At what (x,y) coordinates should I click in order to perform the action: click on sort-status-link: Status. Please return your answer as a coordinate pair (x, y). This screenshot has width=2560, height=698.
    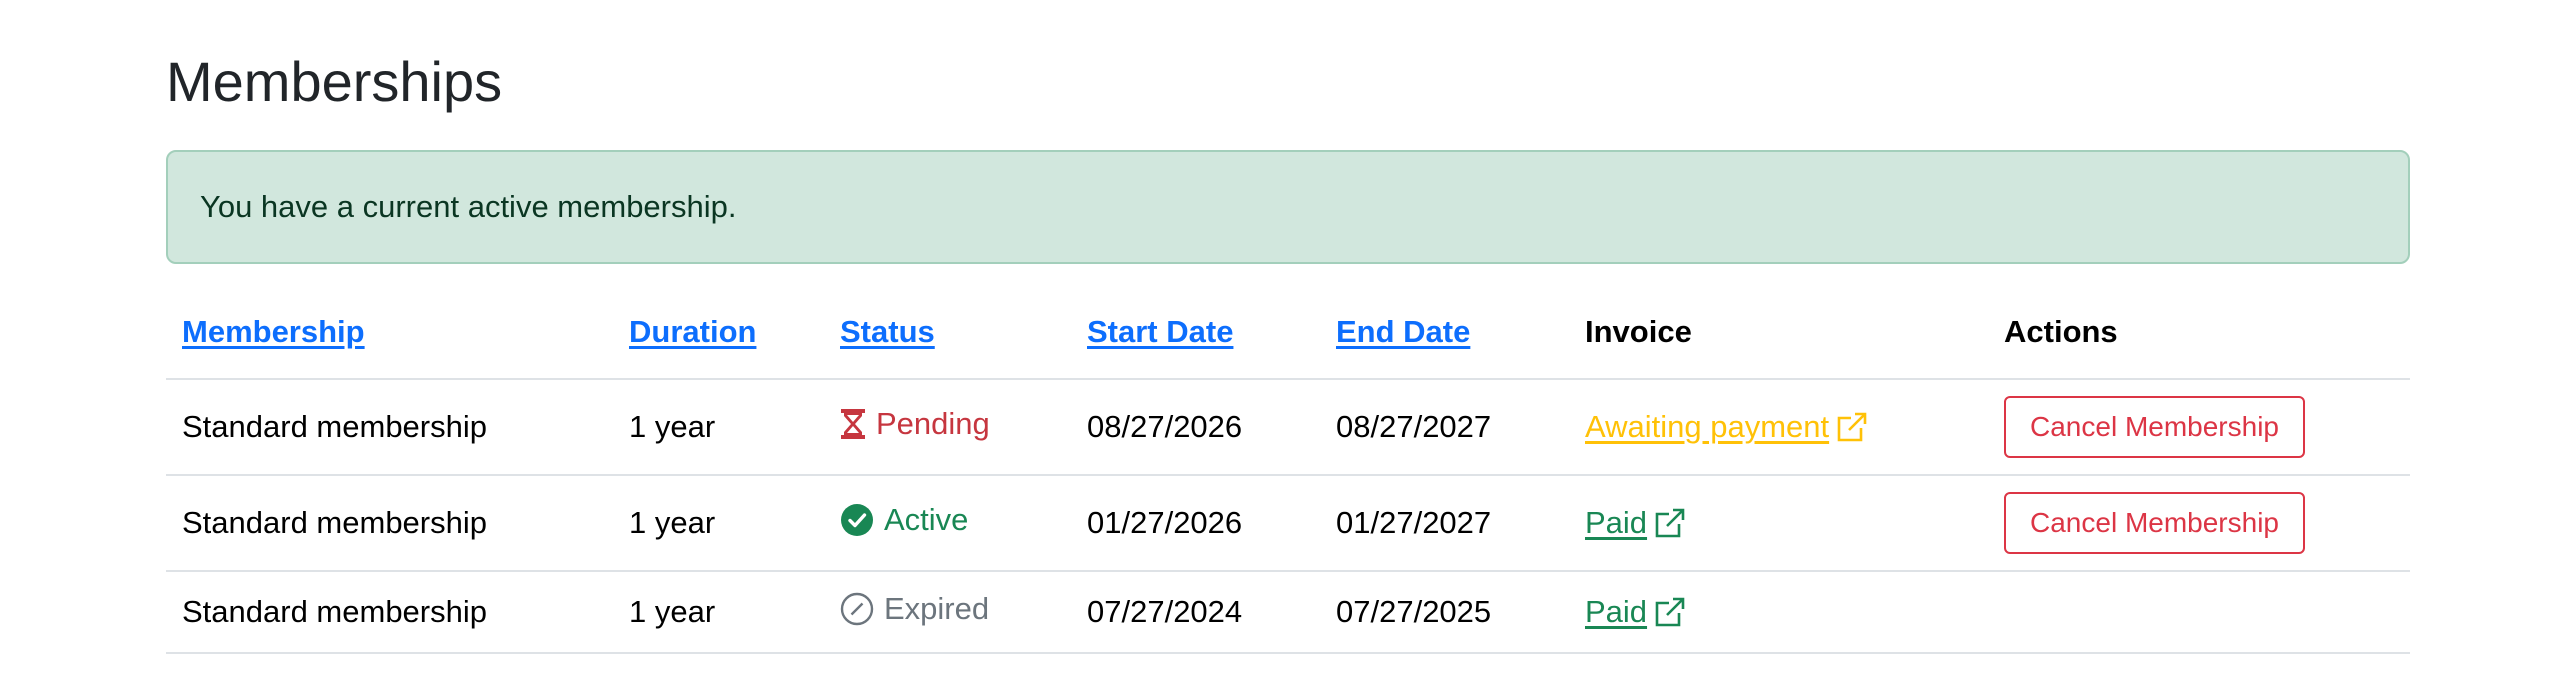
    Looking at the image, I should click on (887, 331).